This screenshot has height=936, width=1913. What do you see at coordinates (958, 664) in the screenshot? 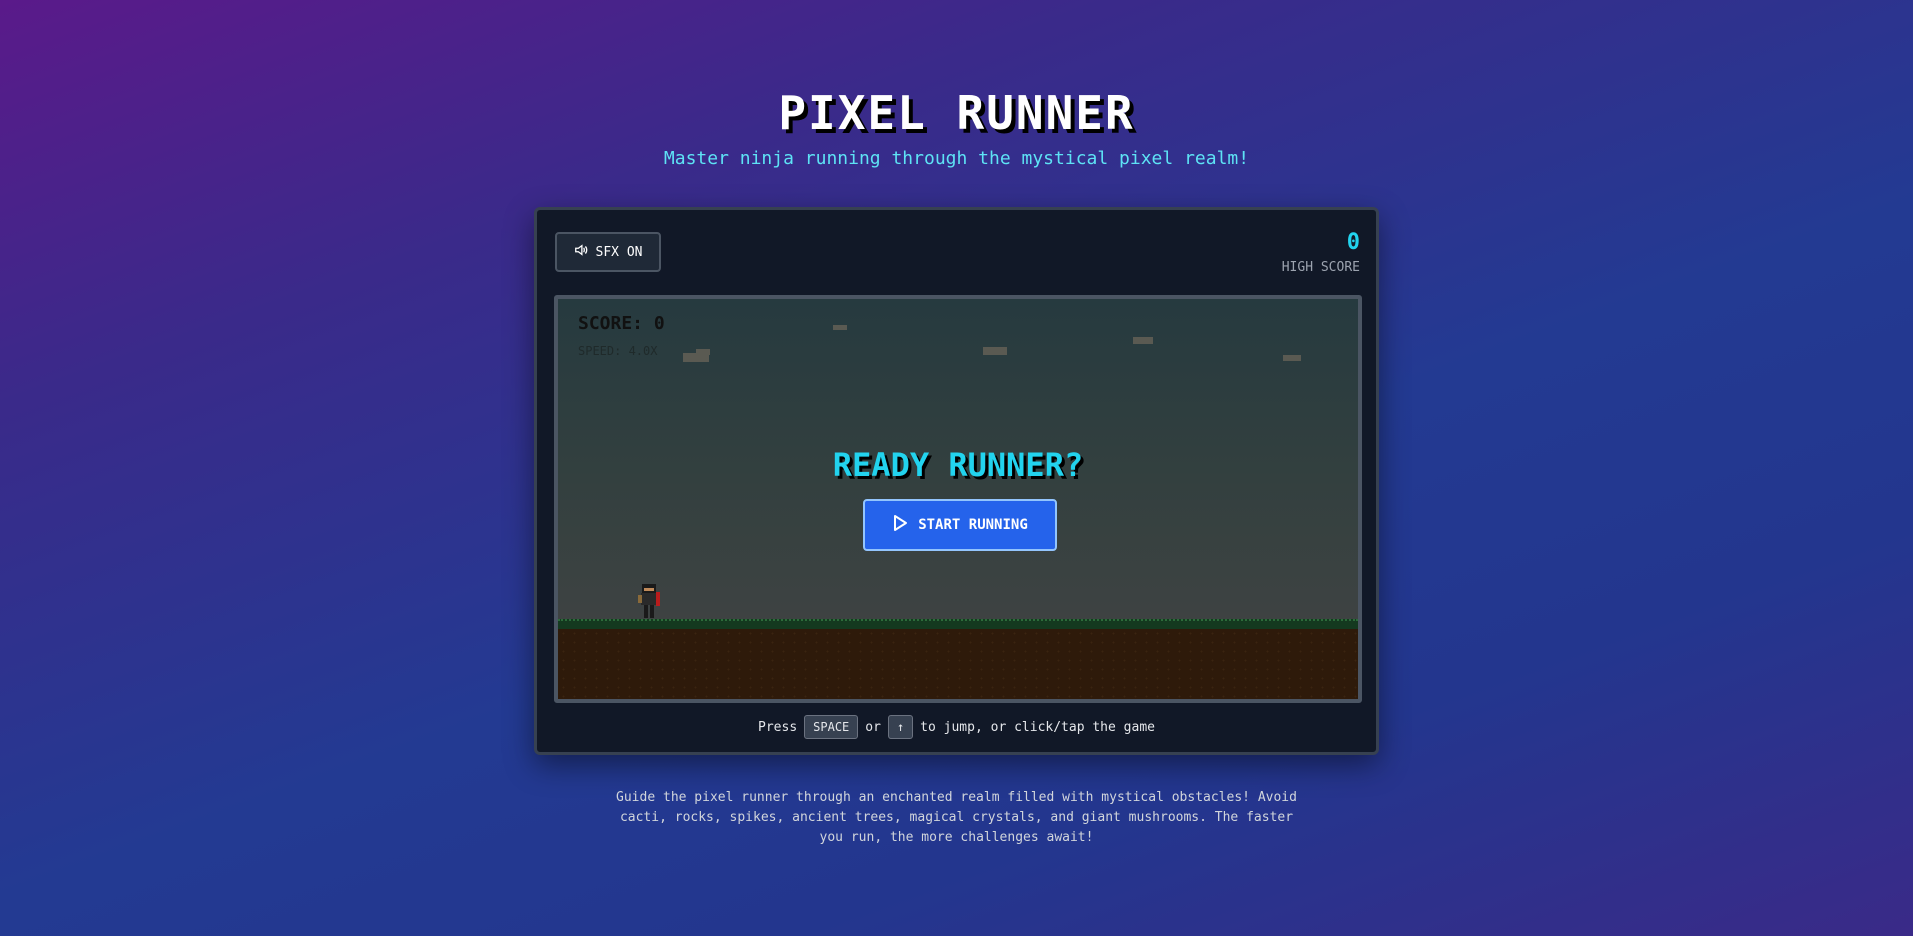
I see `ground-dirt` at bounding box center [958, 664].